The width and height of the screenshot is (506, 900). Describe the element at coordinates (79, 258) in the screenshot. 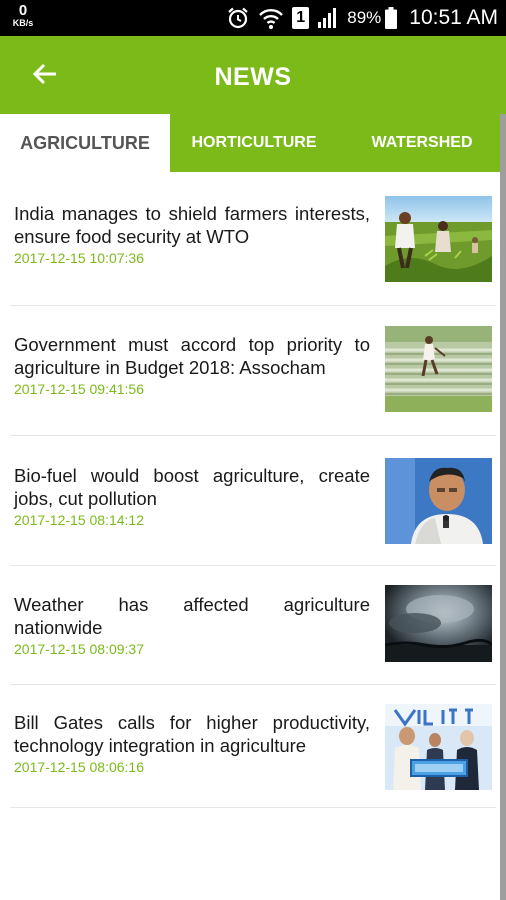

I see `news-date: 2017-12-15 10:07:36` at that location.